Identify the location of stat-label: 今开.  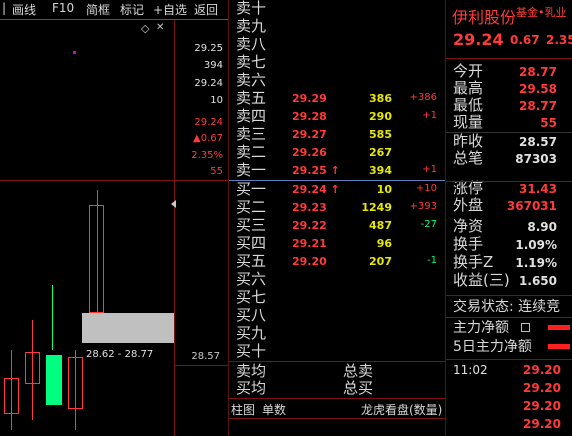
(468, 71).